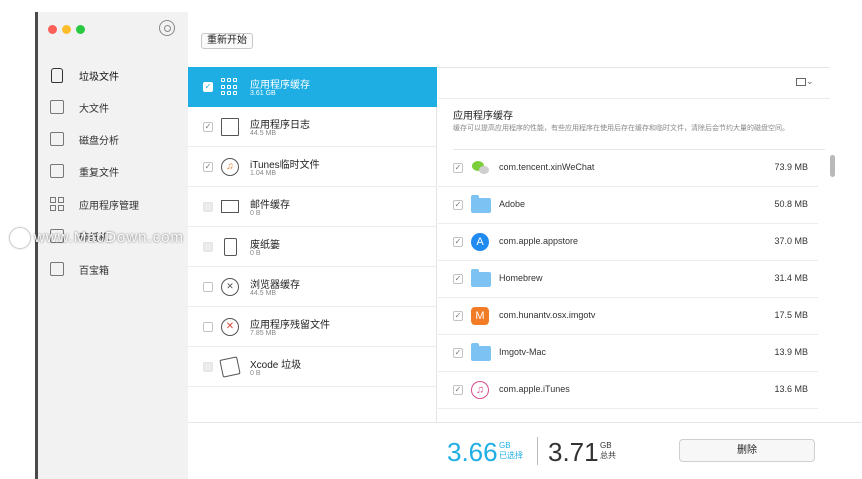  Describe the element at coordinates (116, 107) in the screenshot. I see `sidebar-item-large-files: 大文件` at that location.